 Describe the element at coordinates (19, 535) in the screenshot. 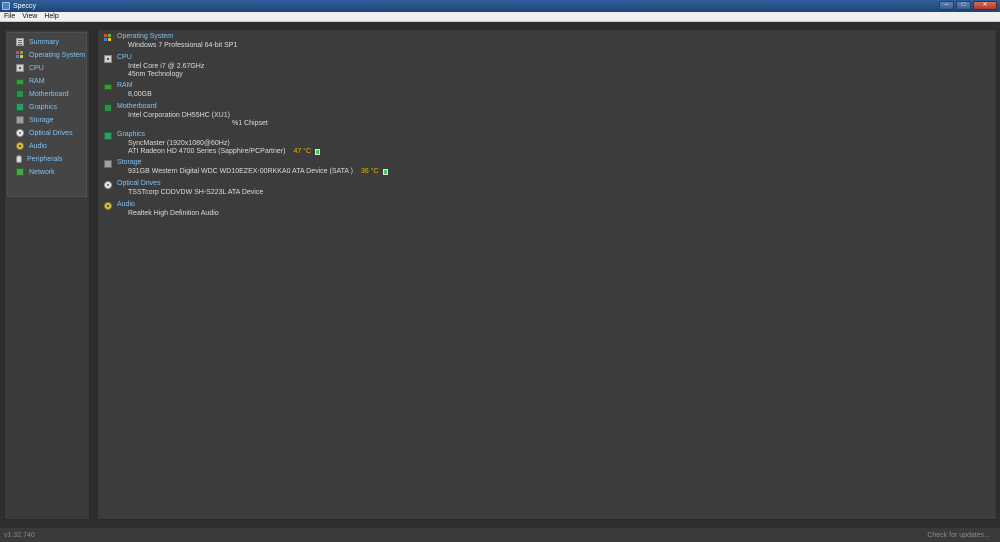

I see `version-label: v1.32.740` at that location.